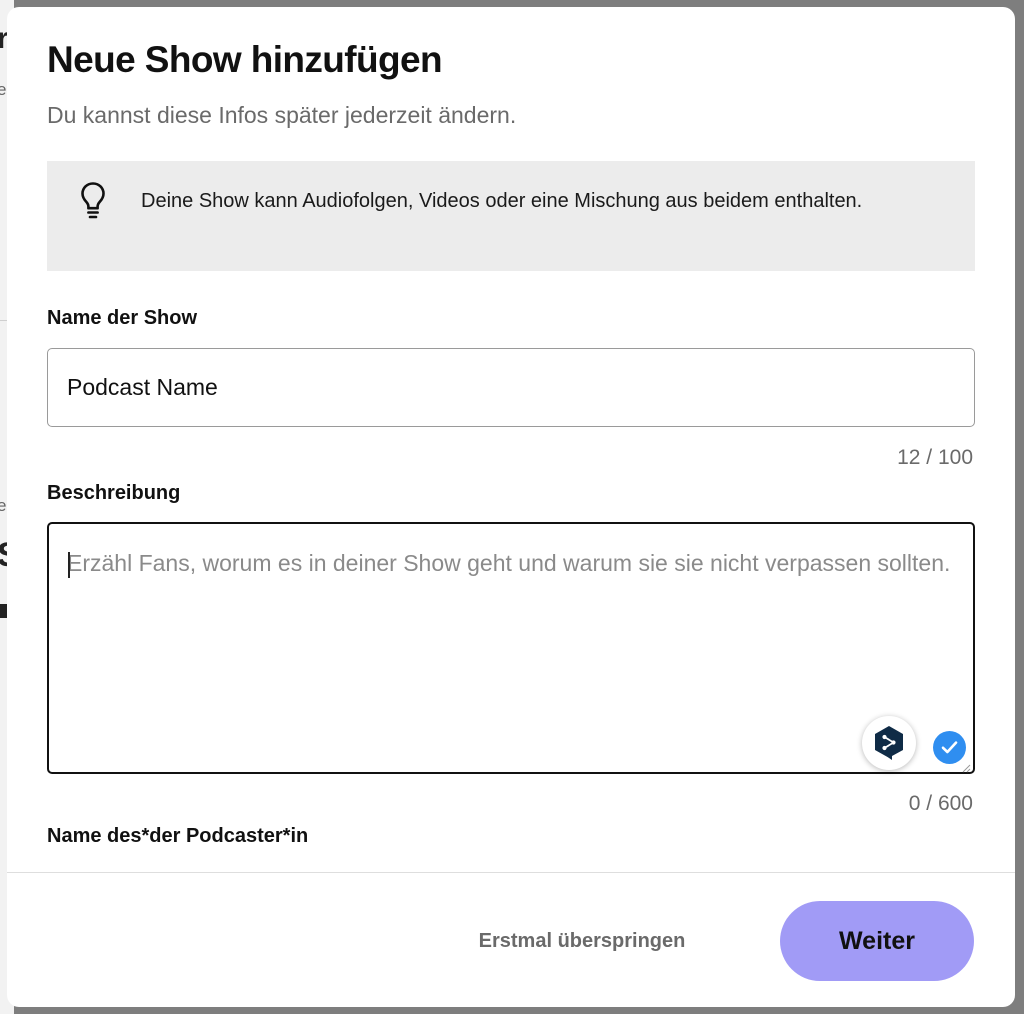  Describe the element at coordinates (122, 318) in the screenshot. I see `show-name-label: Name der Show` at that location.